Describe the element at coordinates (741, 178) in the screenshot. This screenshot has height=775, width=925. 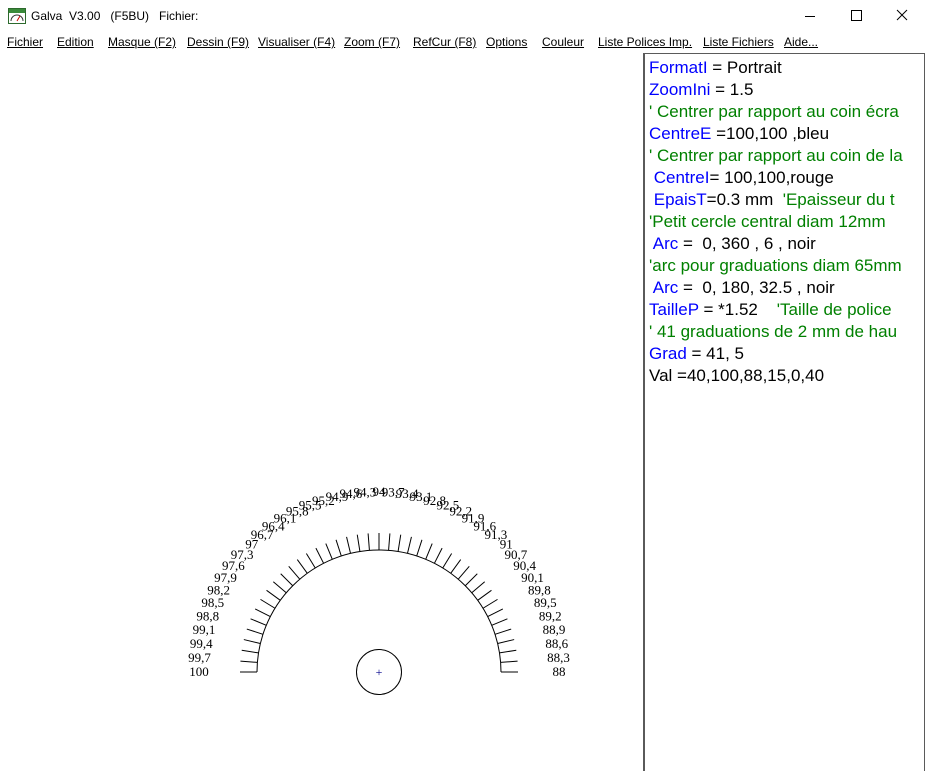
I see `code-line: CentreI= 100,100,rouge` at that location.